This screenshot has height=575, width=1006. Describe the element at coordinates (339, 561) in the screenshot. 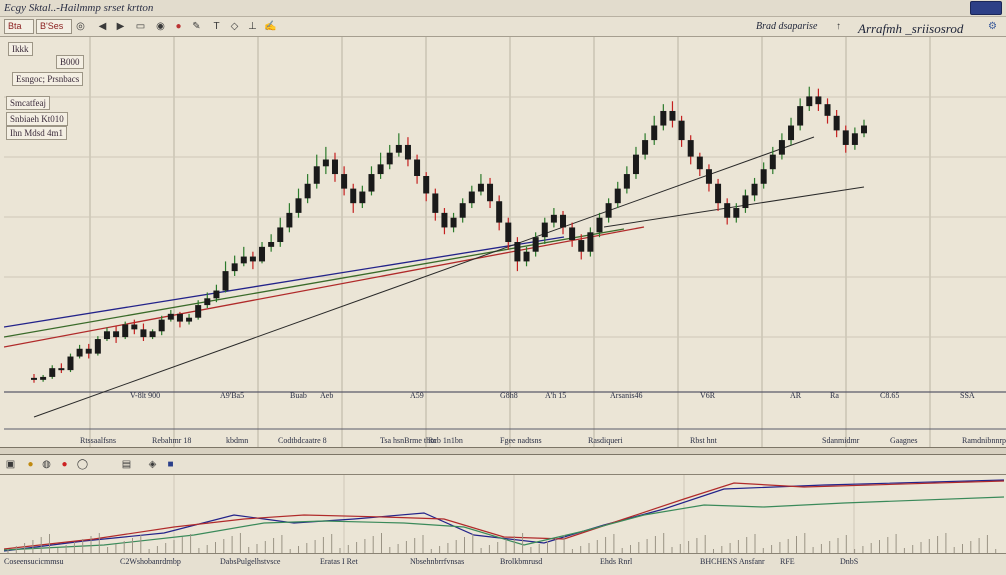

I see `time-label: Eratas I Ret` at that location.